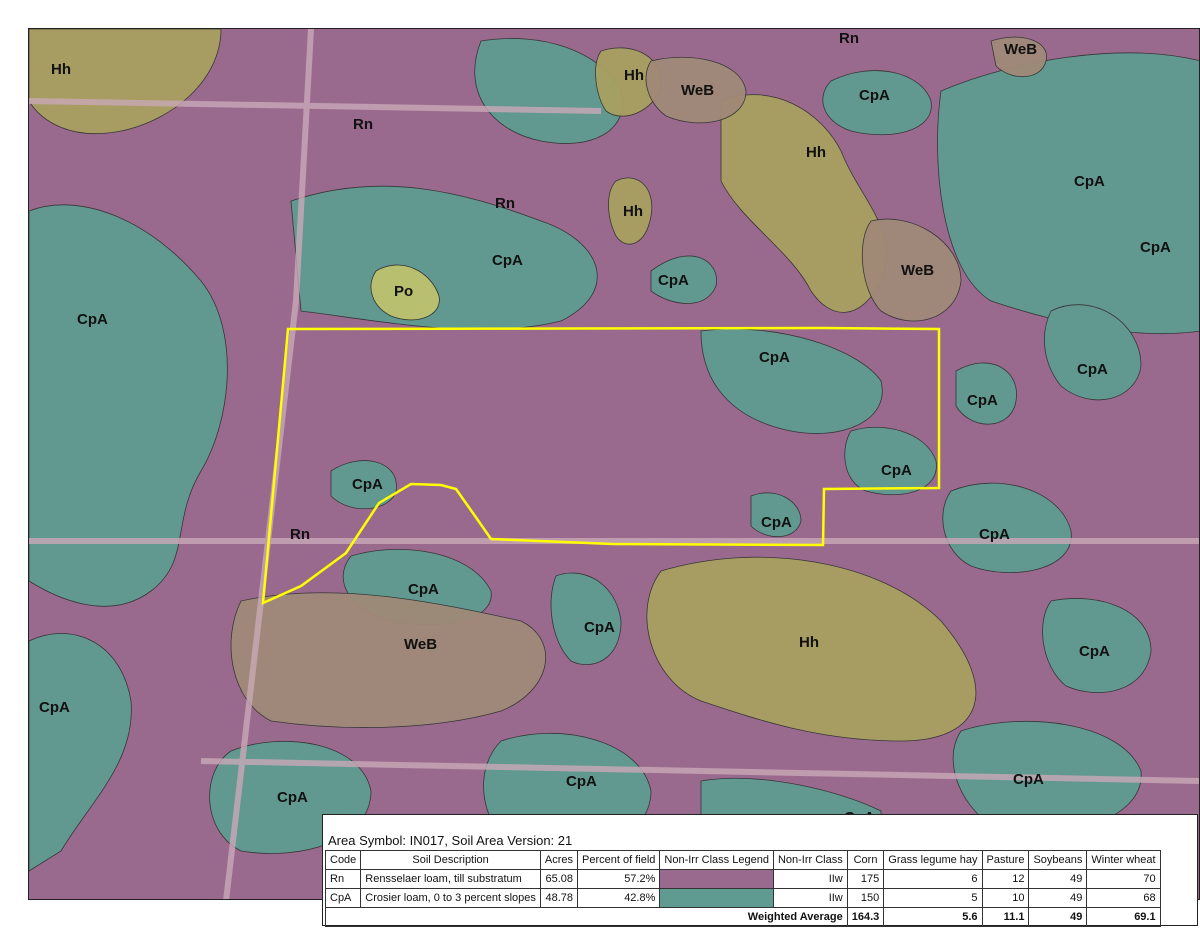 The image size is (1200, 928). I want to click on wa-hay: 5.6, so click(933, 917).